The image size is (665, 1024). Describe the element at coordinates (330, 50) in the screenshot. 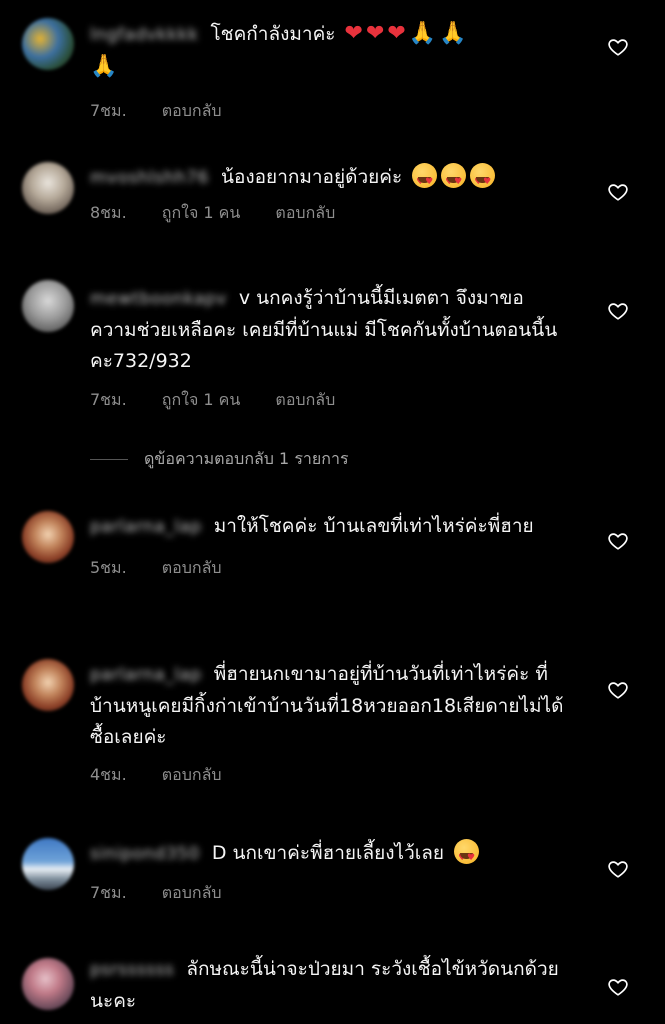

I see `comment-text: lngfadvkkkk โชคกำลังมาค่ะ ❤ ❤ ❤ 🙏 🙏 🙏` at that location.